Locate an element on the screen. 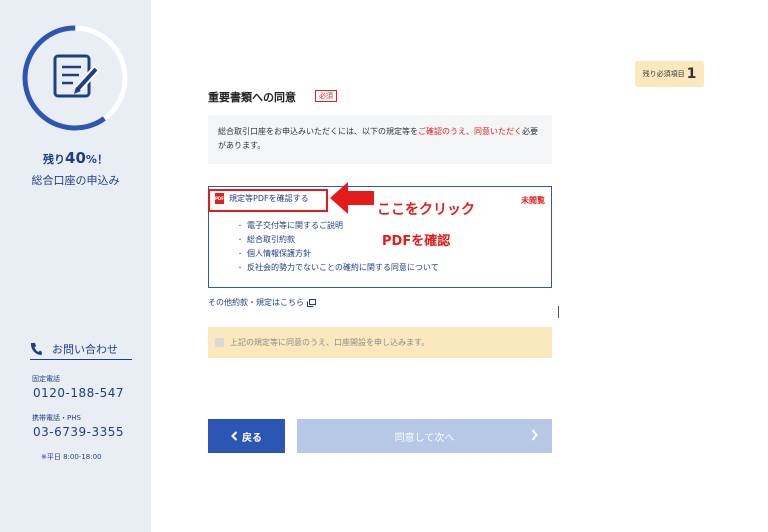 The width and height of the screenshot is (768, 532). progress-prefix: 残り is located at coordinates (54, 159).